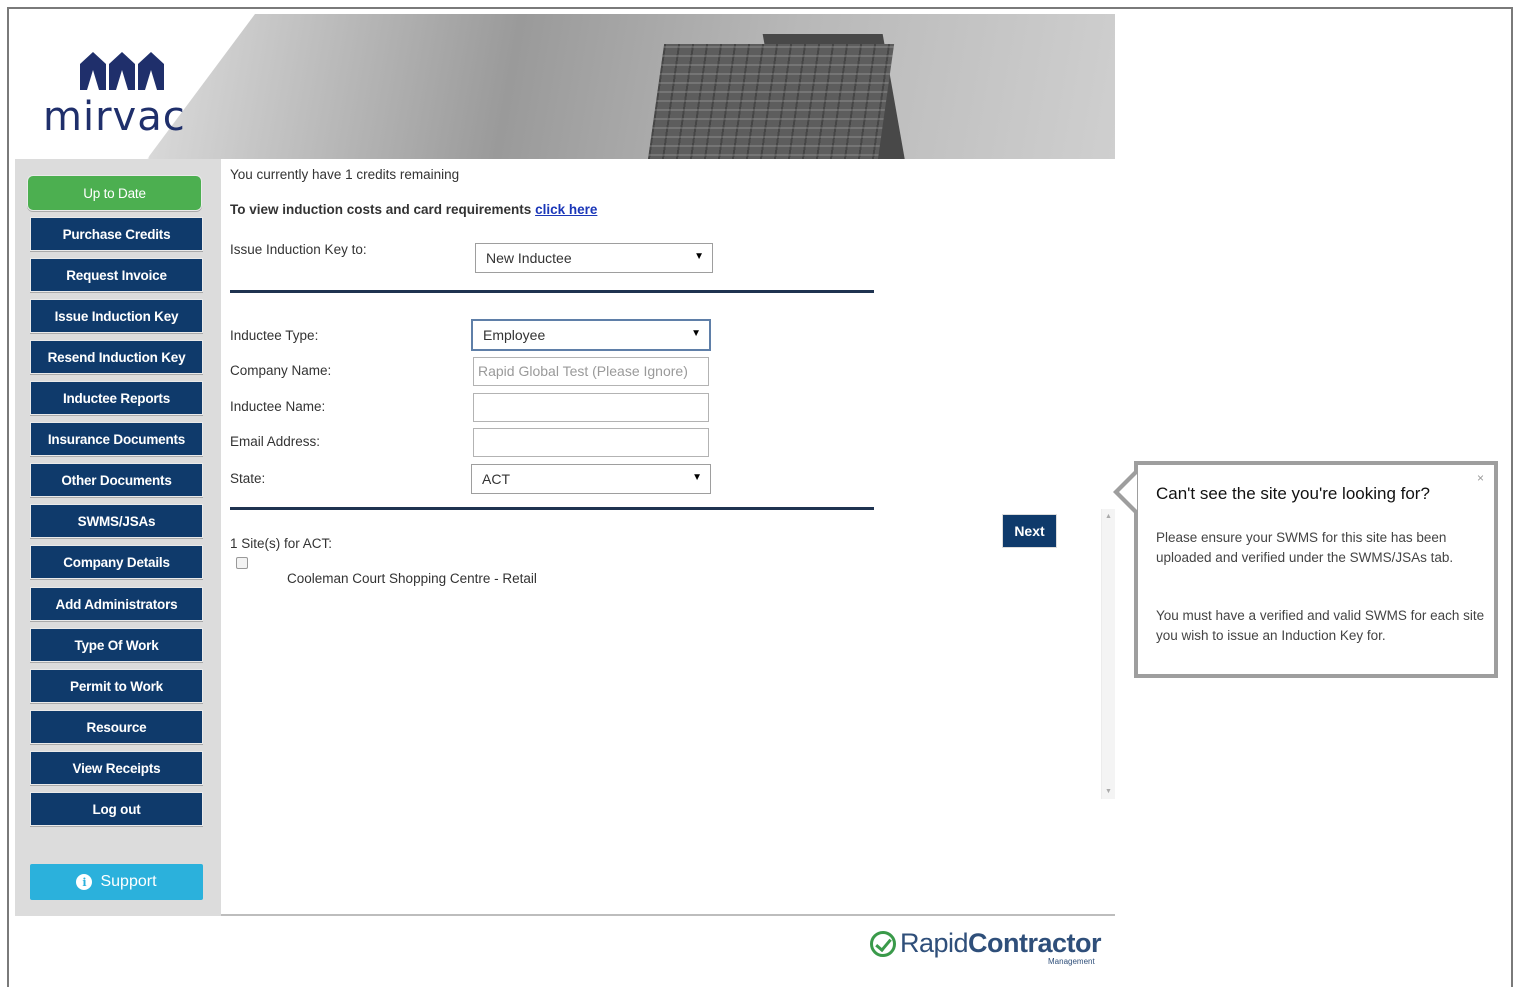  I want to click on sidebar-item-other-documents: Other Documents, so click(116, 480).